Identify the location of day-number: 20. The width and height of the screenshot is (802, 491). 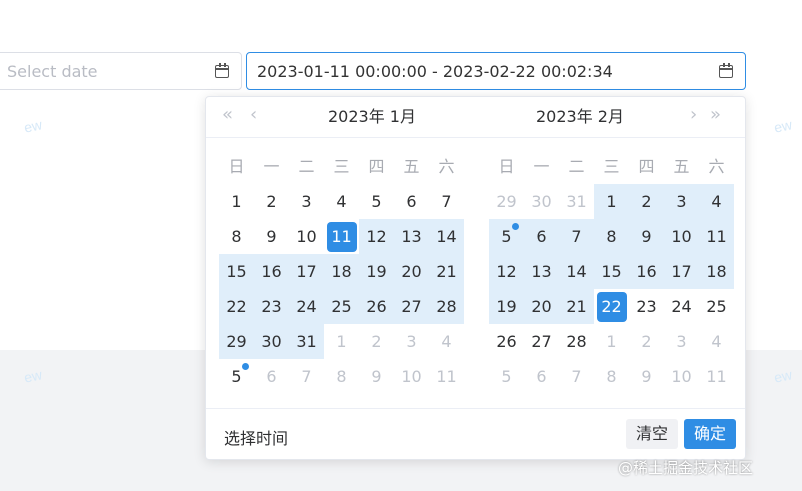
(541, 306).